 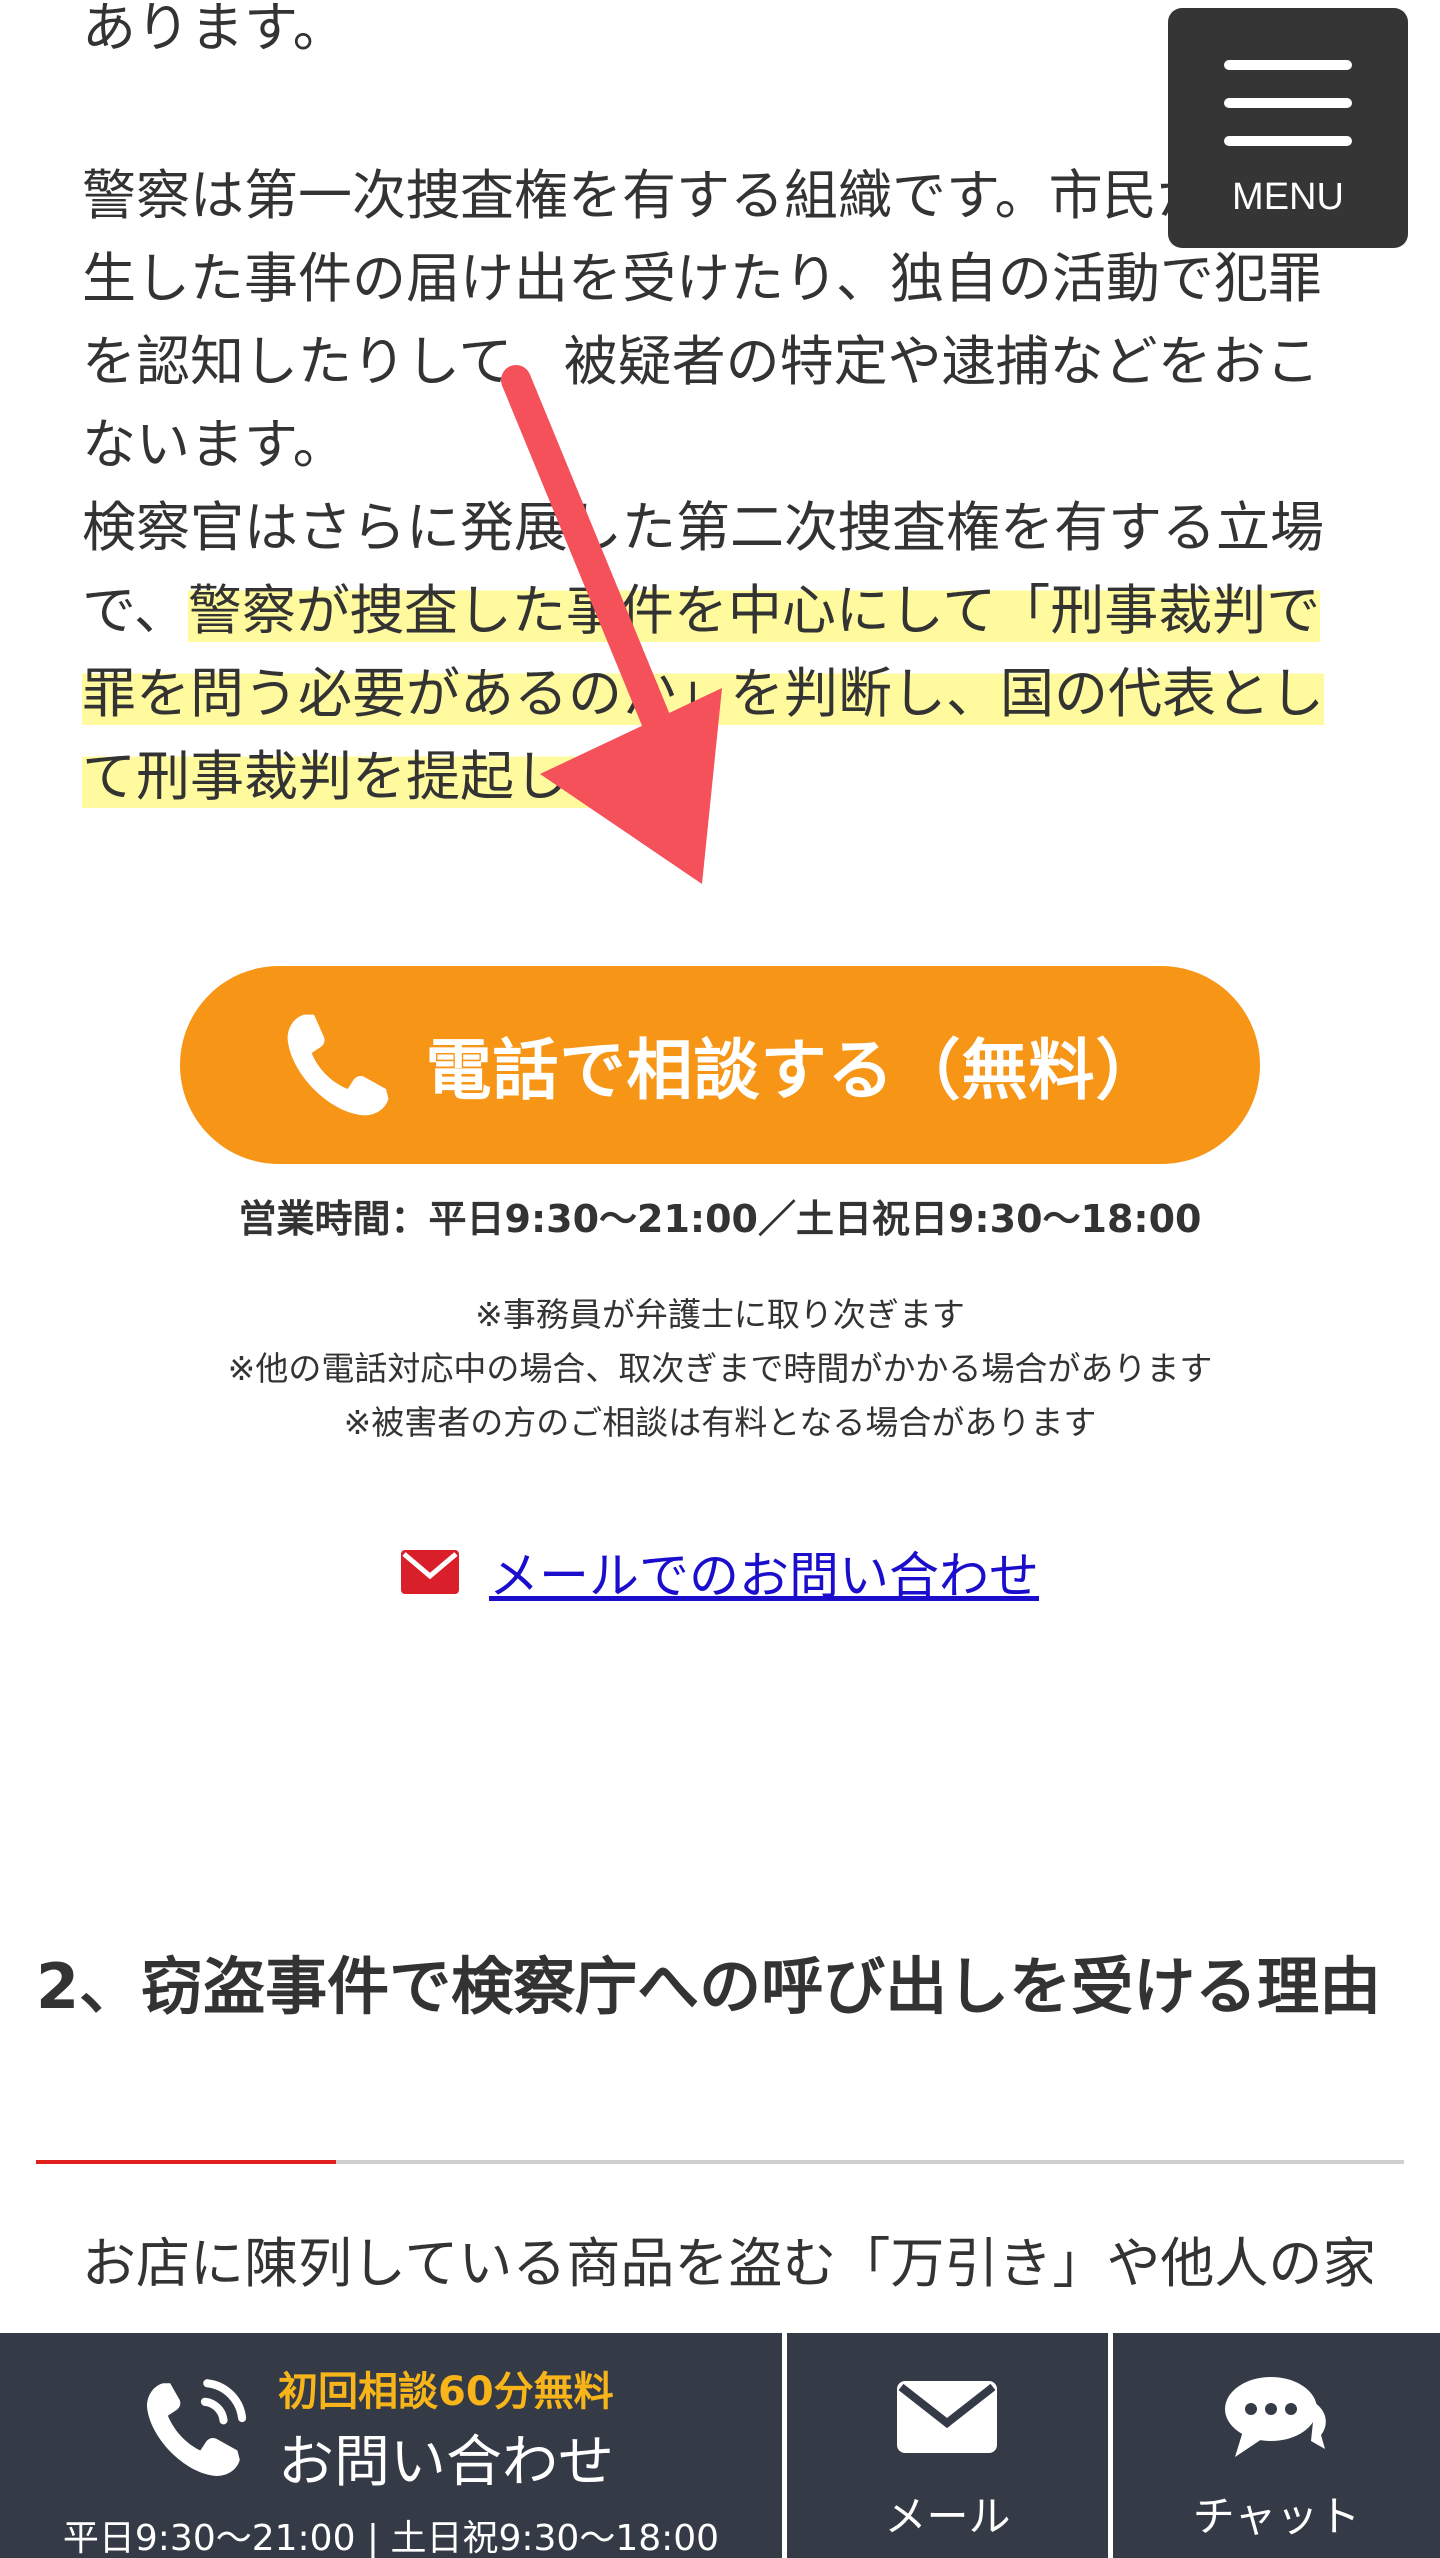 What do you see at coordinates (720, 1314) in the screenshot?
I see `cta-note: ※事務員が弁護士に取り次ぎます` at bounding box center [720, 1314].